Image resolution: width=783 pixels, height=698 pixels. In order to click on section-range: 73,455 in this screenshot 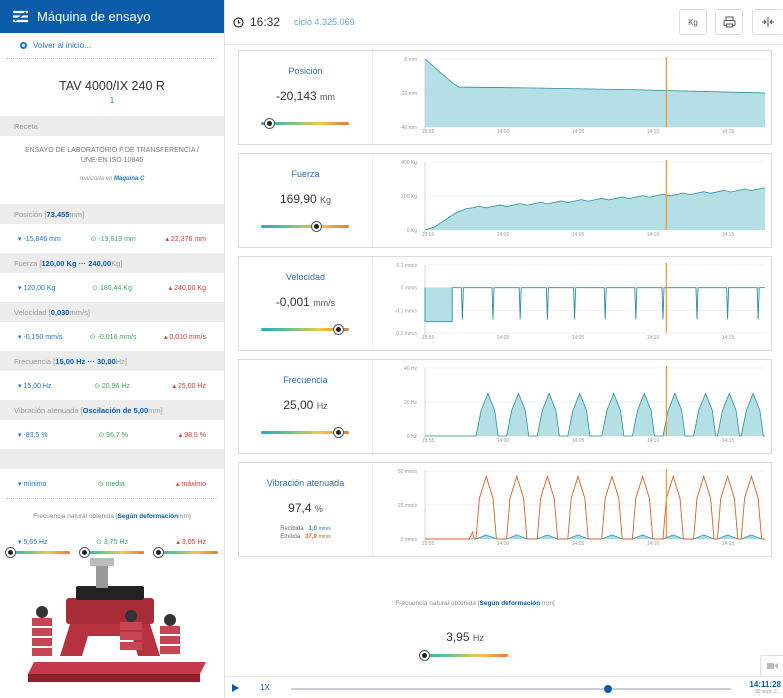, I will do `click(58, 214)`.